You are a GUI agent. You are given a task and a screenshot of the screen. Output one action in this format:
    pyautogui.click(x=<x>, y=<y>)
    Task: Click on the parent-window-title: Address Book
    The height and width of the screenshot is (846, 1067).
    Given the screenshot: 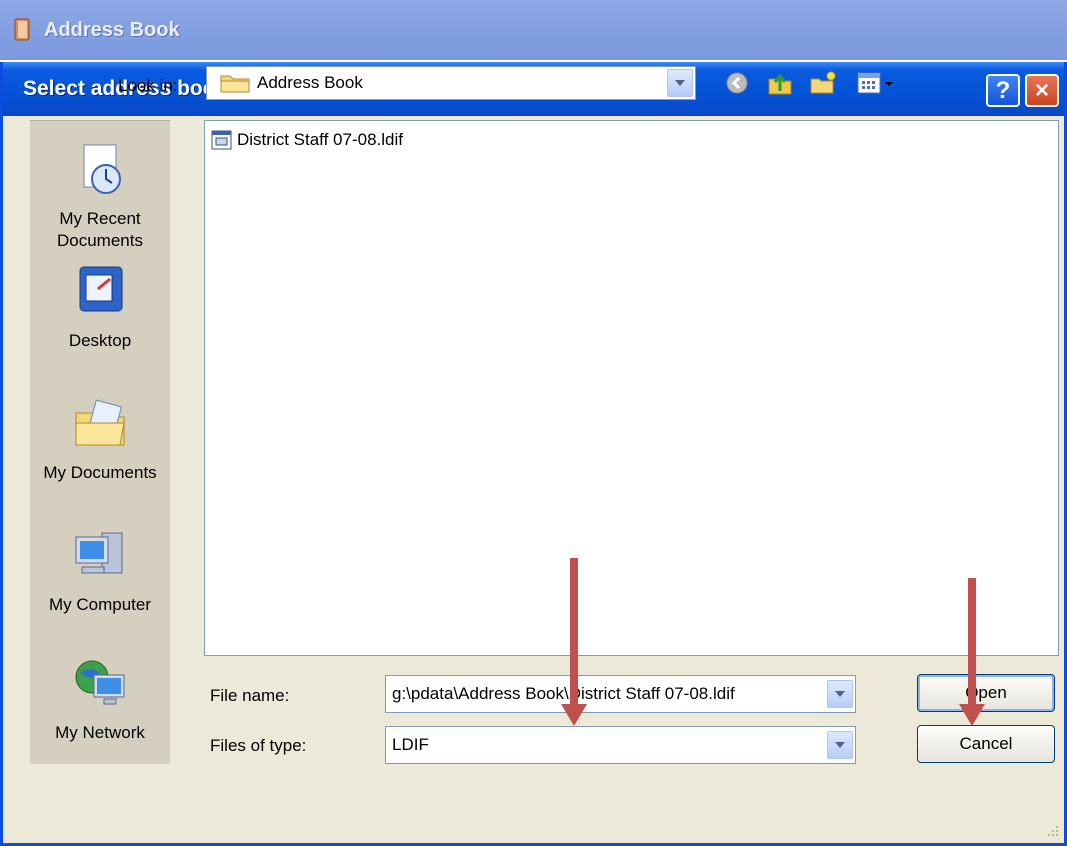 What is the action you would take?
    pyautogui.click(x=112, y=29)
    